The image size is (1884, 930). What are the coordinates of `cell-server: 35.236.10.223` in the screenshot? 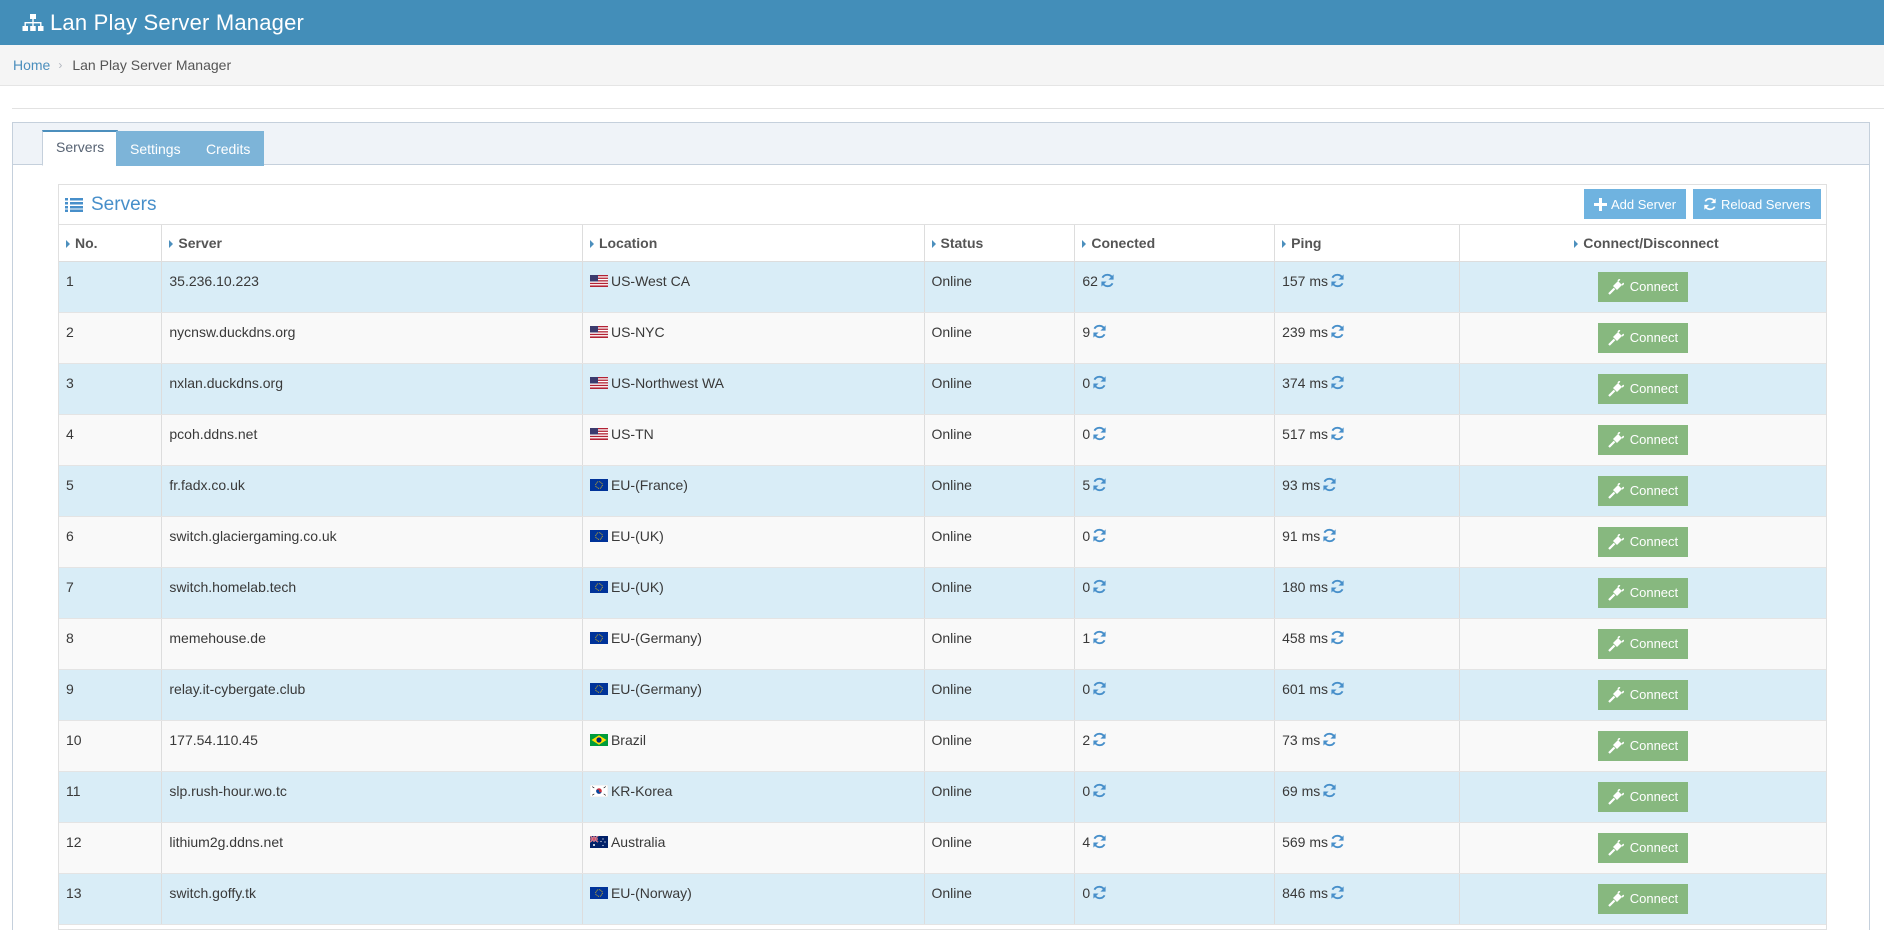 It's located at (372, 287).